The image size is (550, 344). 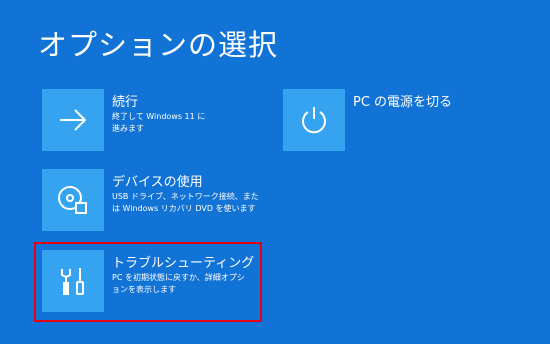 What do you see at coordinates (125, 102) in the screenshot?
I see `continue-title: 続行` at bounding box center [125, 102].